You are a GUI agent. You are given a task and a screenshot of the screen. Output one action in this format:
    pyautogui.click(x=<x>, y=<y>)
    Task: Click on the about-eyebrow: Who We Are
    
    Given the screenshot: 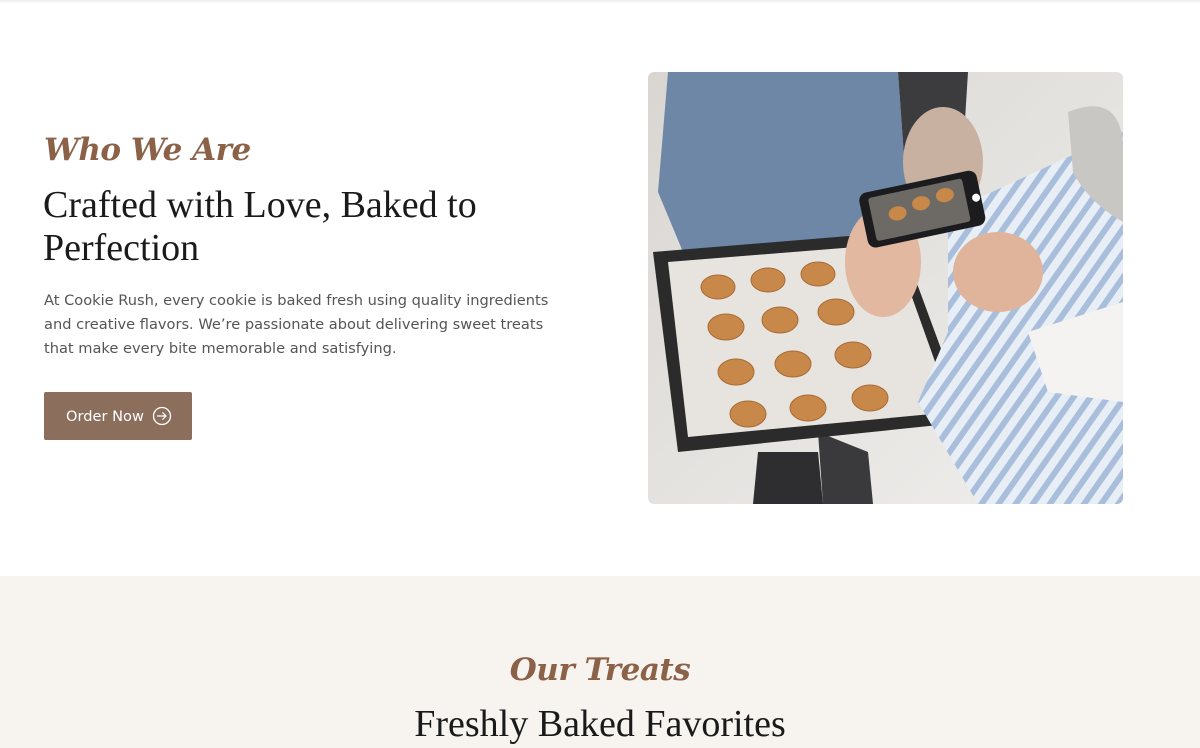 What is the action you would take?
    pyautogui.click(x=147, y=150)
    